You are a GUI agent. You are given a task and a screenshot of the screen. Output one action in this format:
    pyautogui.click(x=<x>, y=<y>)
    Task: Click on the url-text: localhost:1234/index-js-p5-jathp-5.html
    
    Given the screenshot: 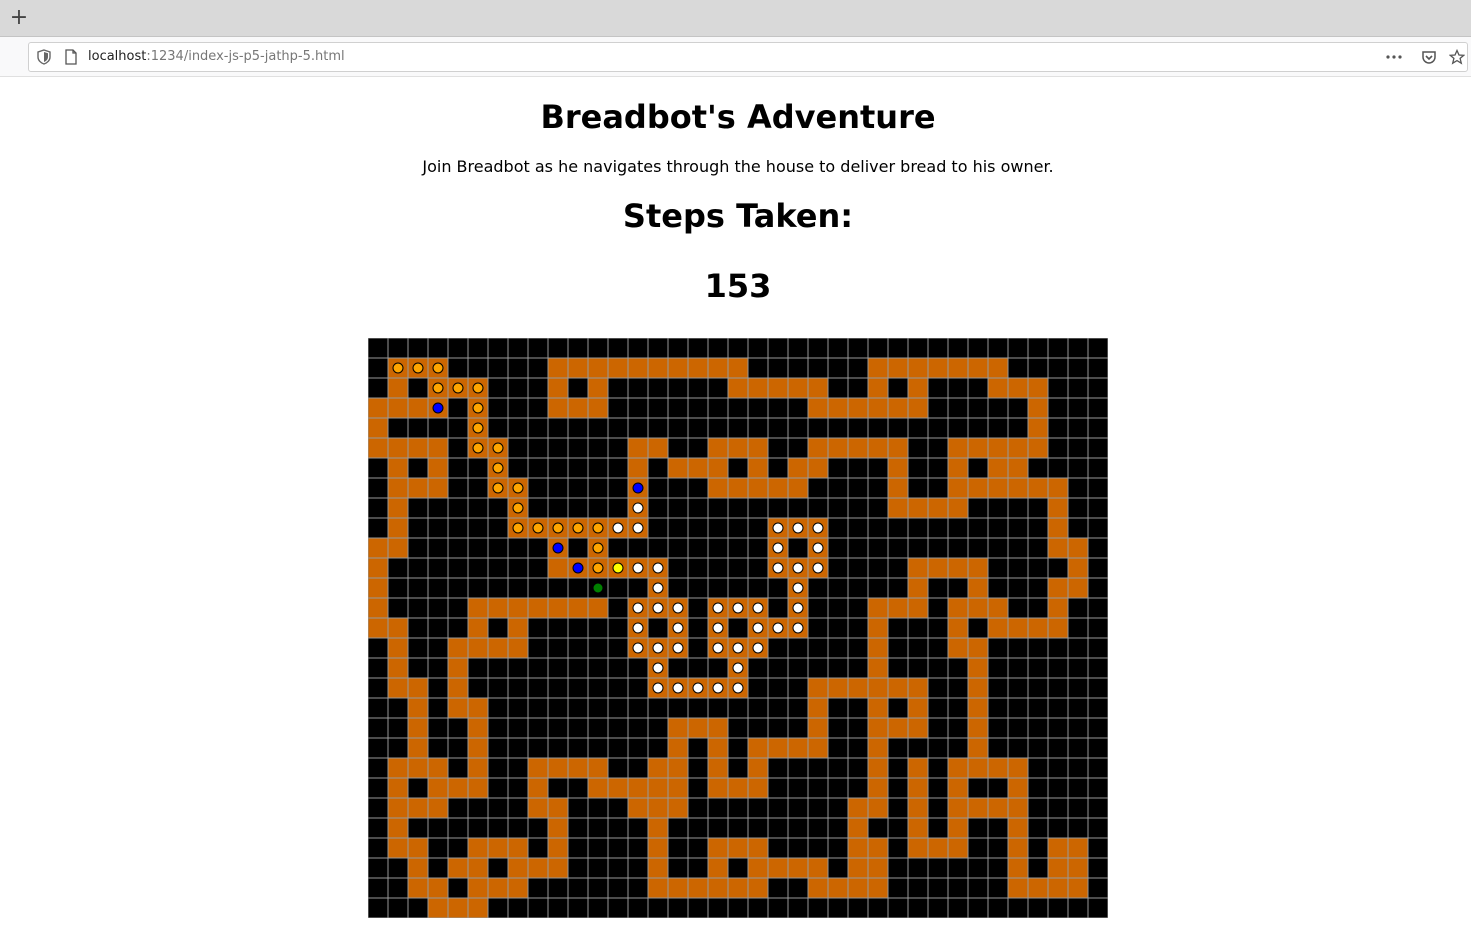 What is the action you would take?
    pyautogui.click(x=216, y=57)
    